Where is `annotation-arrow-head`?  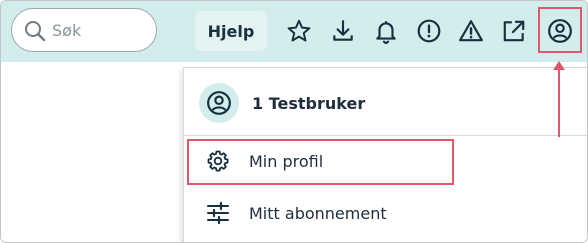
annotation-arrow-head is located at coordinates (559, 65).